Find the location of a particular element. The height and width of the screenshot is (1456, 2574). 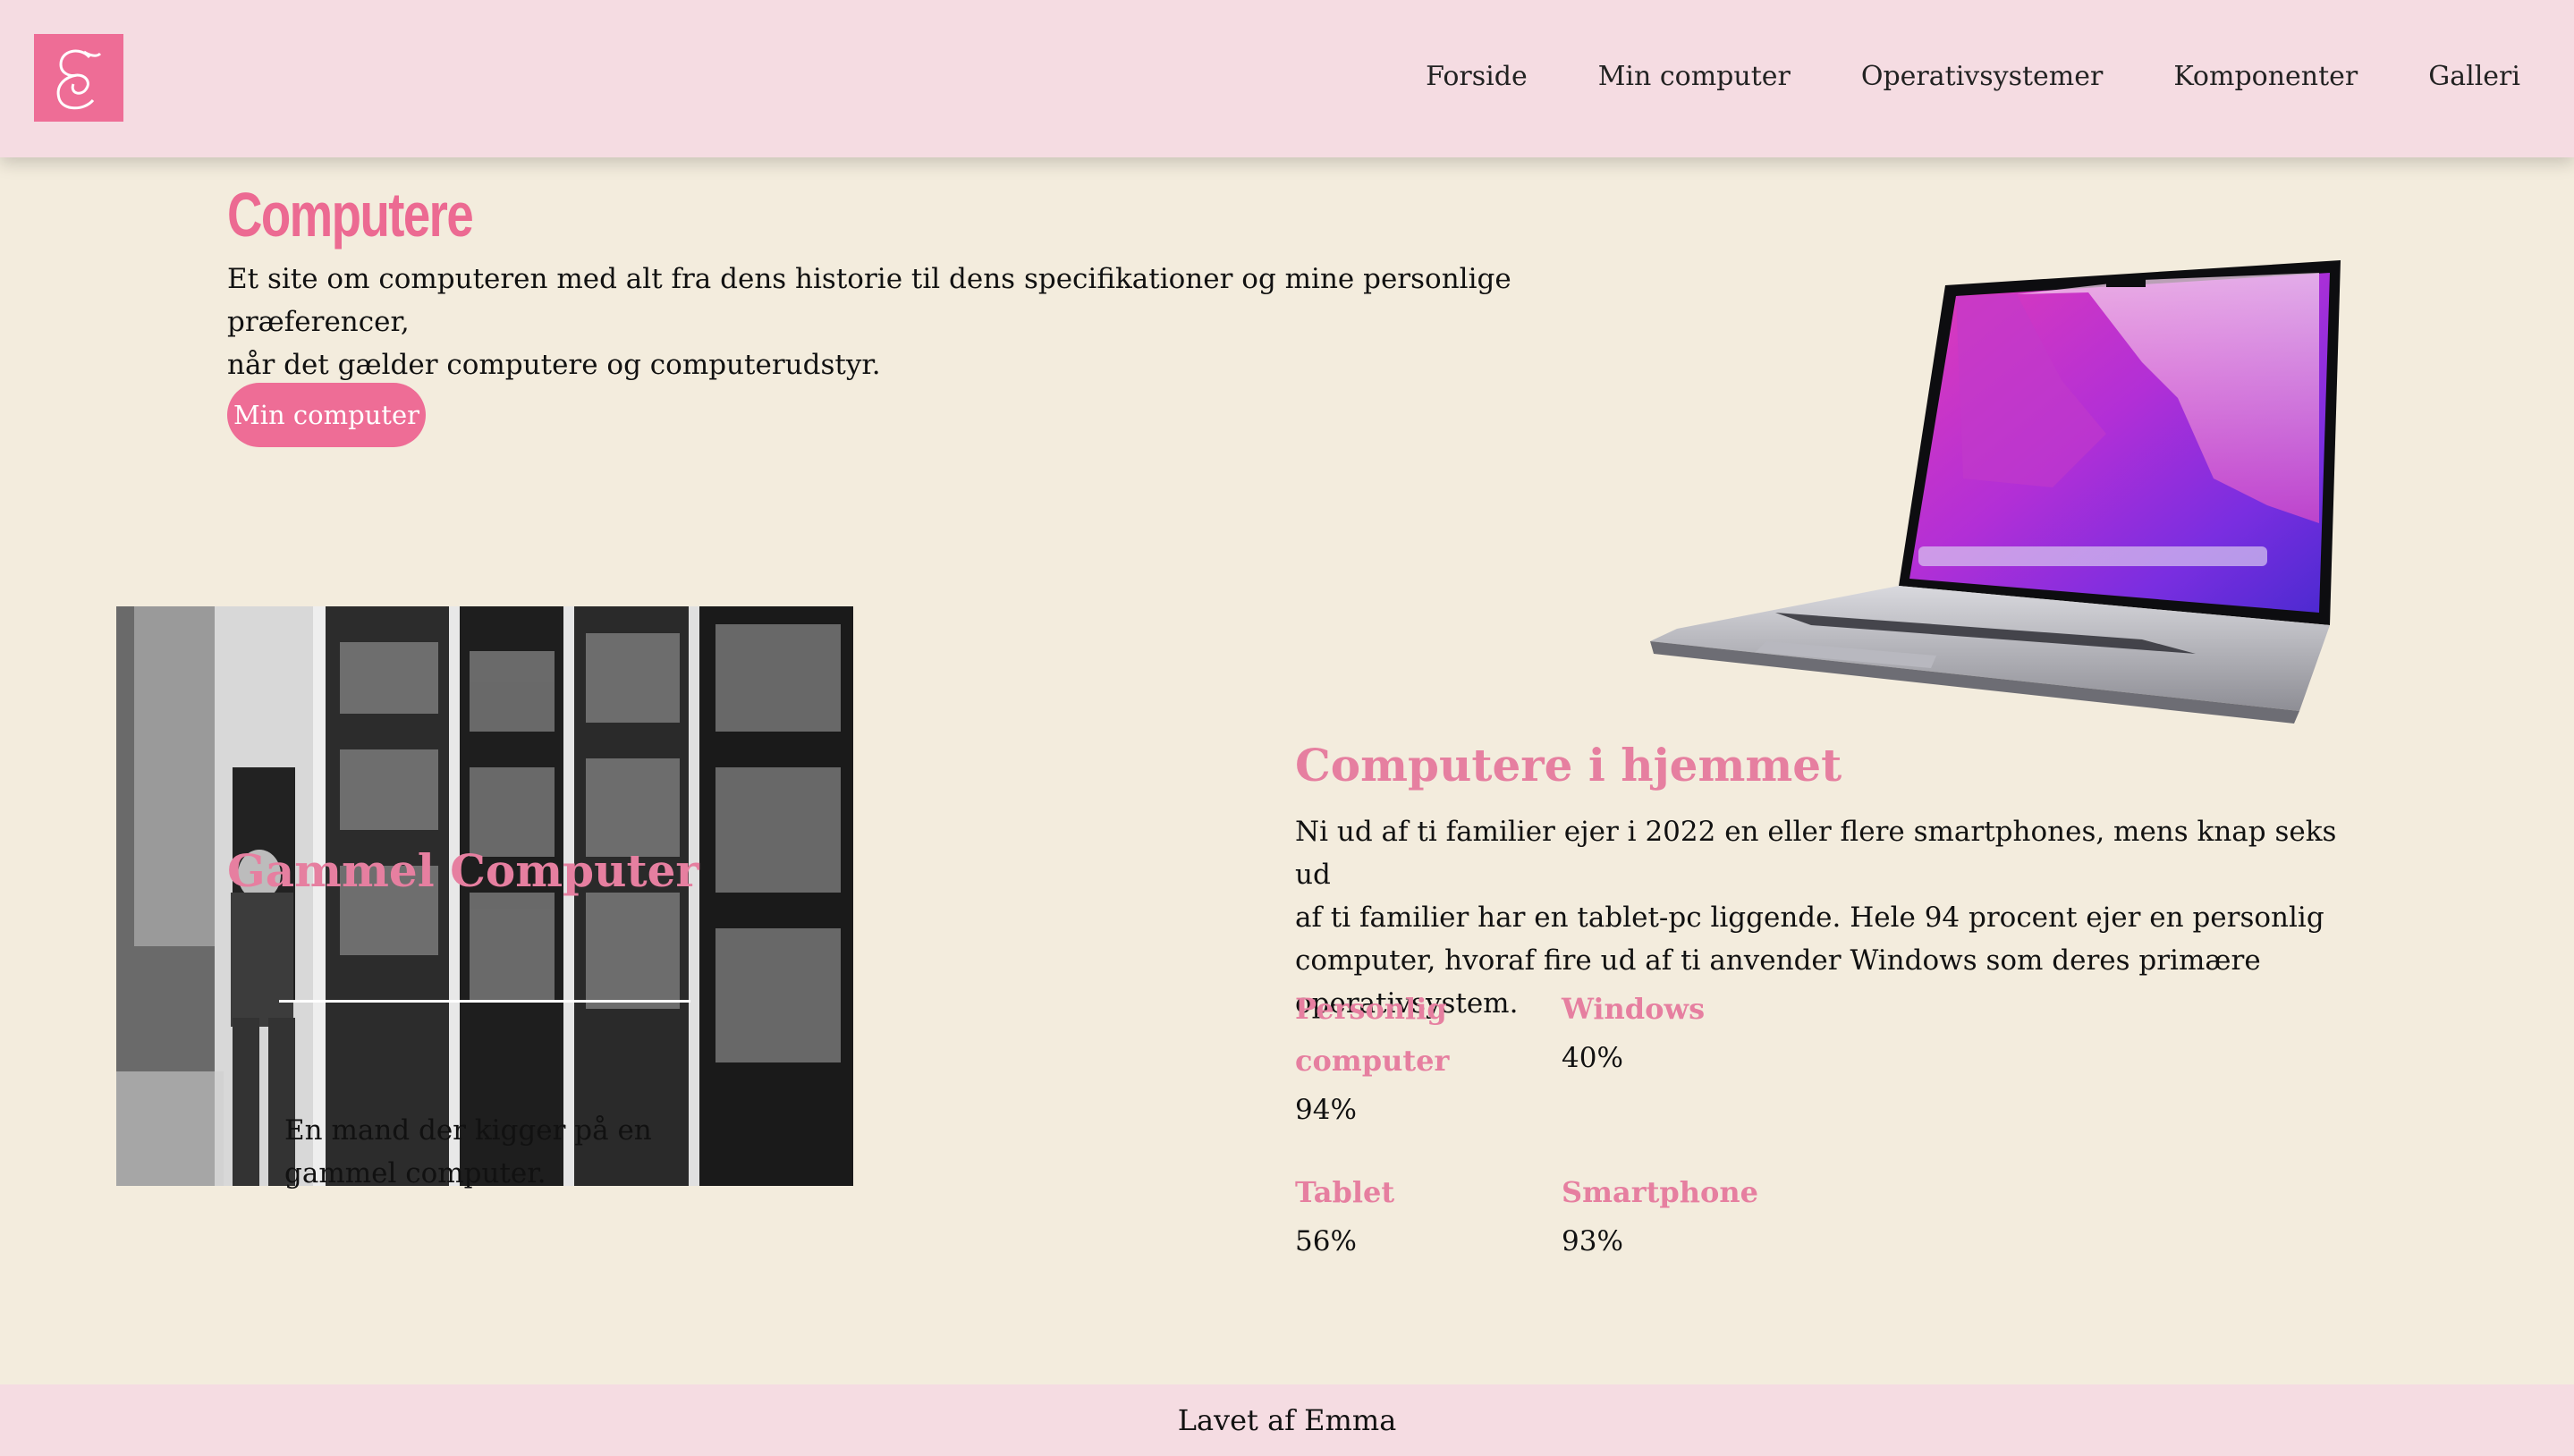

script-e-logo-icon is located at coordinates (78, 78).